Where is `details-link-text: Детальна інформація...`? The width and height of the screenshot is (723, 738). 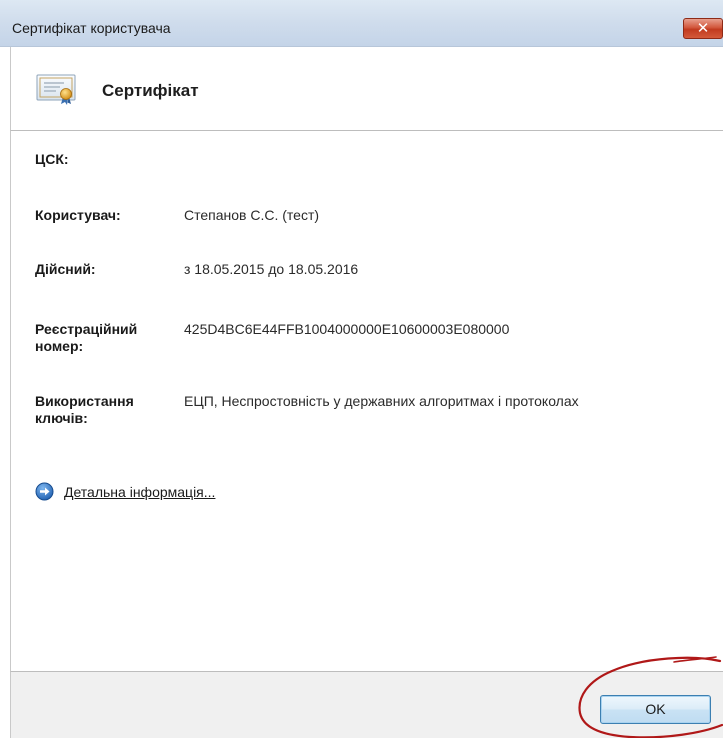
details-link-text: Детальна інформація... is located at coordinates (139, 492).